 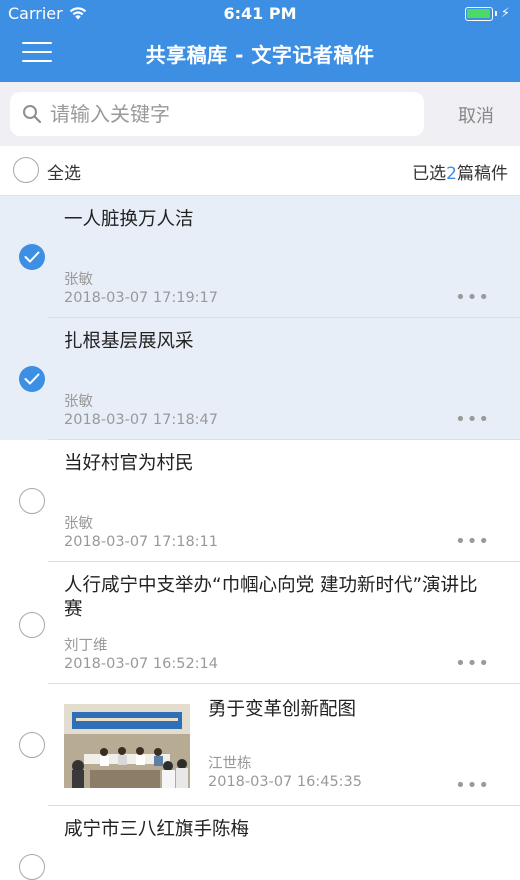 I want to click on status-time: 6:41 PM, so click(x=260, y=13).